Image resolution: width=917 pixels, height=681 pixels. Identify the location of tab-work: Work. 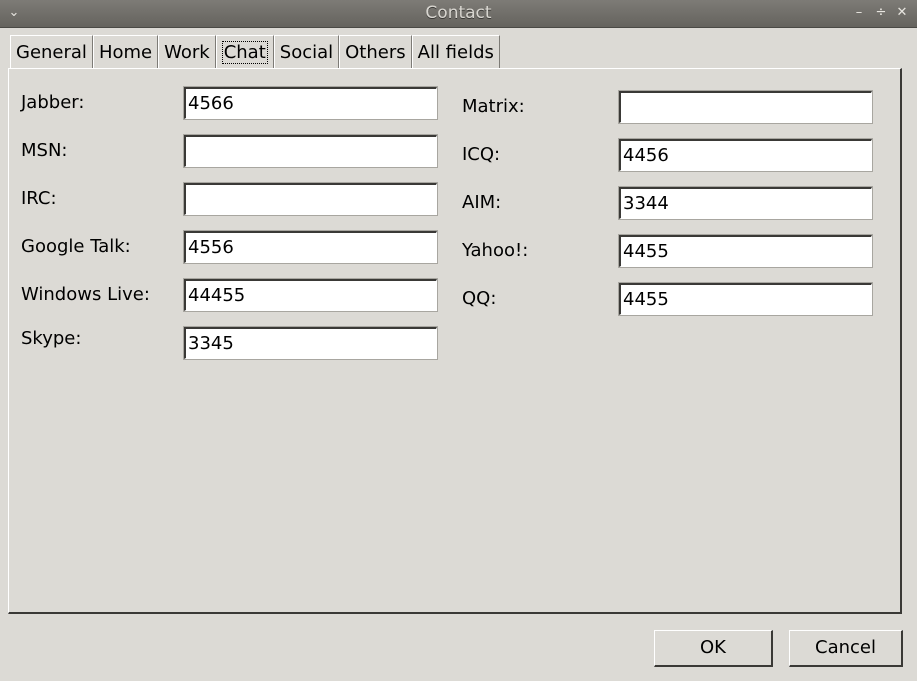
(187, 51).